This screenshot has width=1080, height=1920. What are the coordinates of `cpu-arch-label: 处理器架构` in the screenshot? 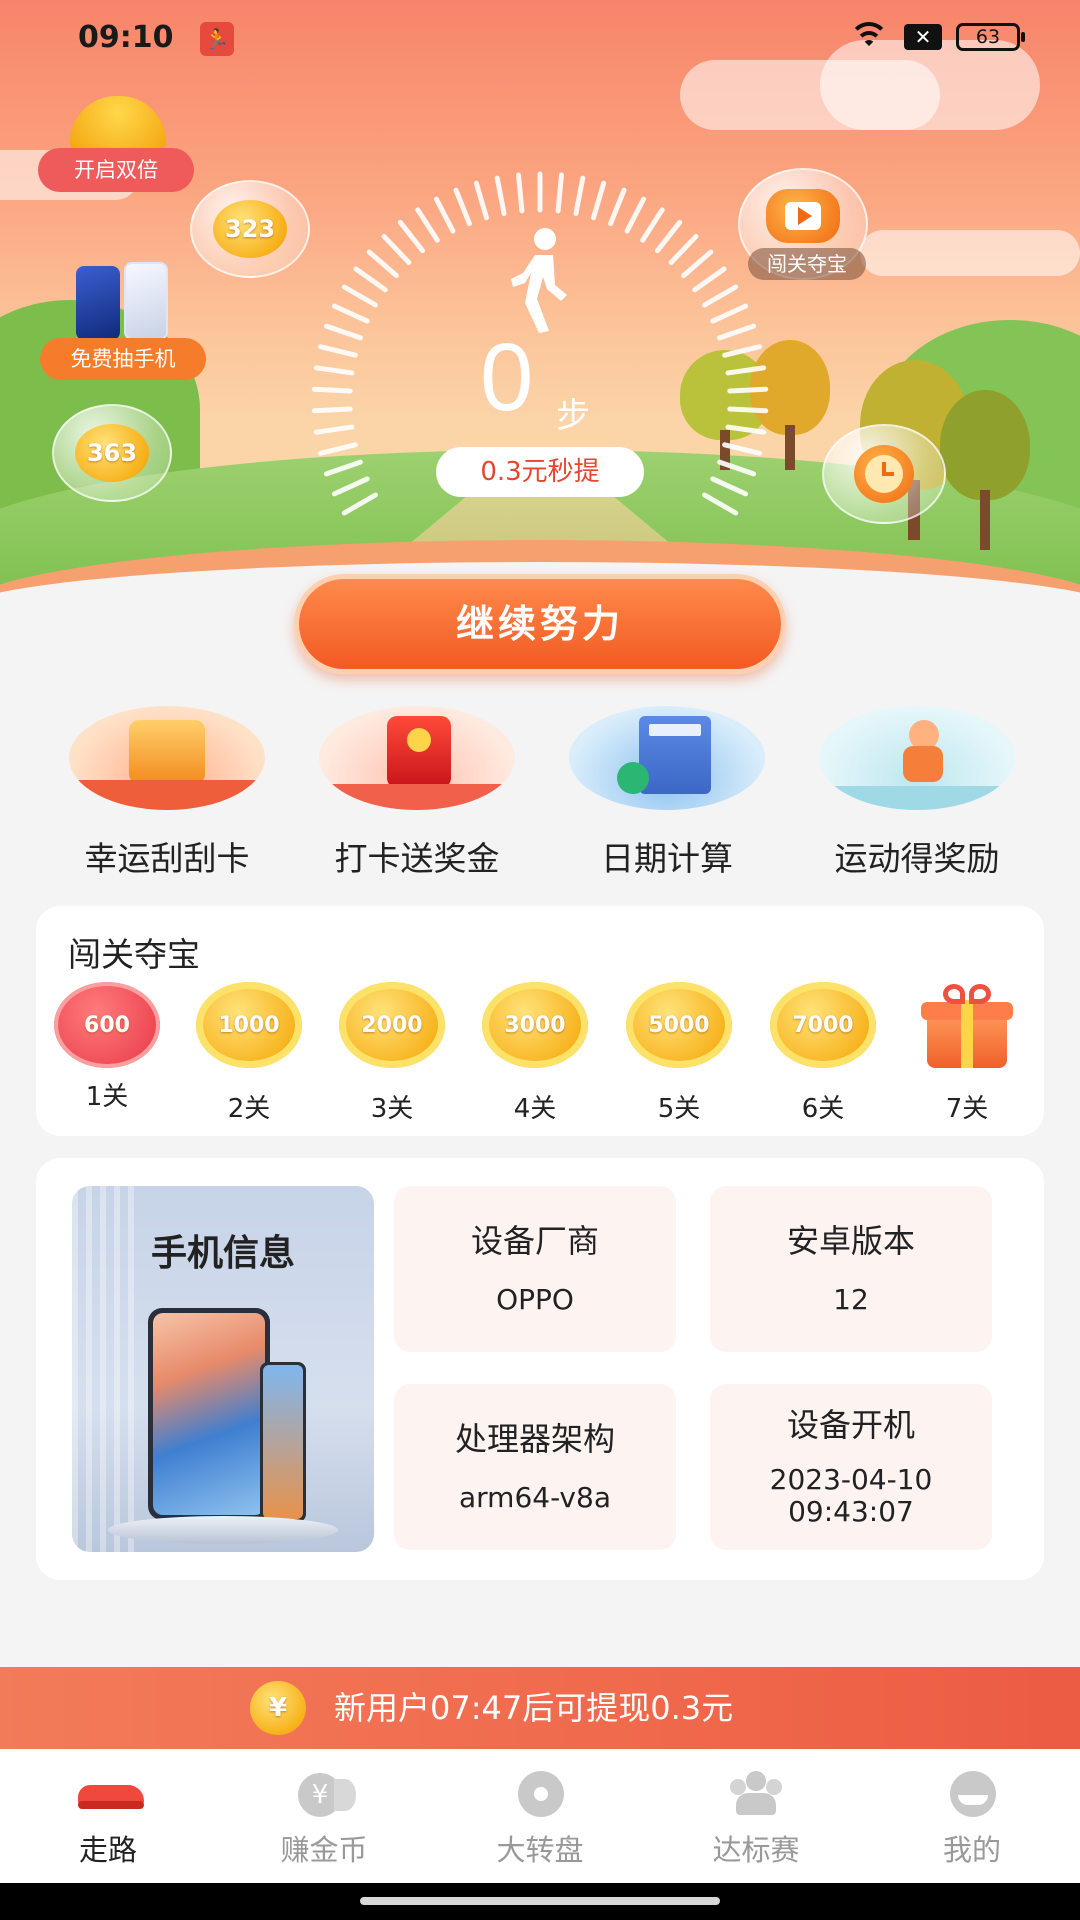 It's located at (534, 1439).